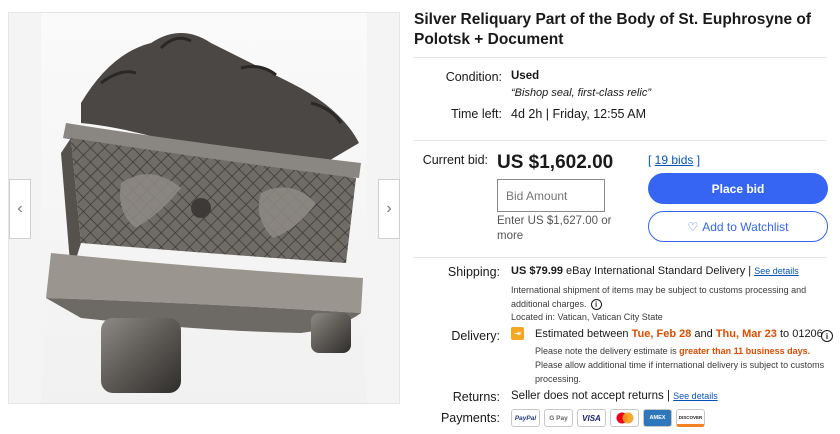  I want to click on delivery-label: Delivery:, so click(475, 336).